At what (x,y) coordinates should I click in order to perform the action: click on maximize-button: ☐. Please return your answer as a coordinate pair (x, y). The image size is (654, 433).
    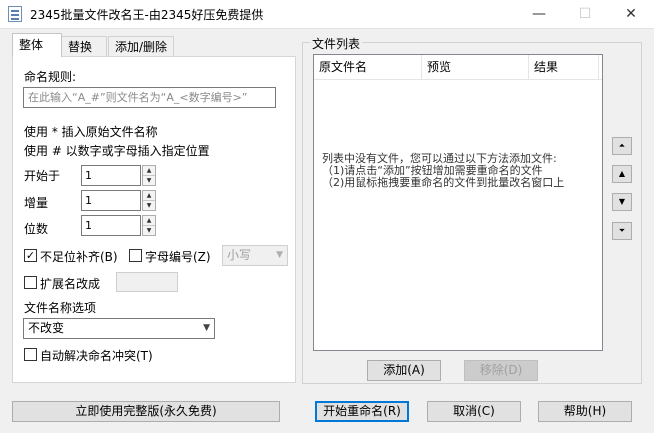
    Looking at the image, I should click on (585, 14).